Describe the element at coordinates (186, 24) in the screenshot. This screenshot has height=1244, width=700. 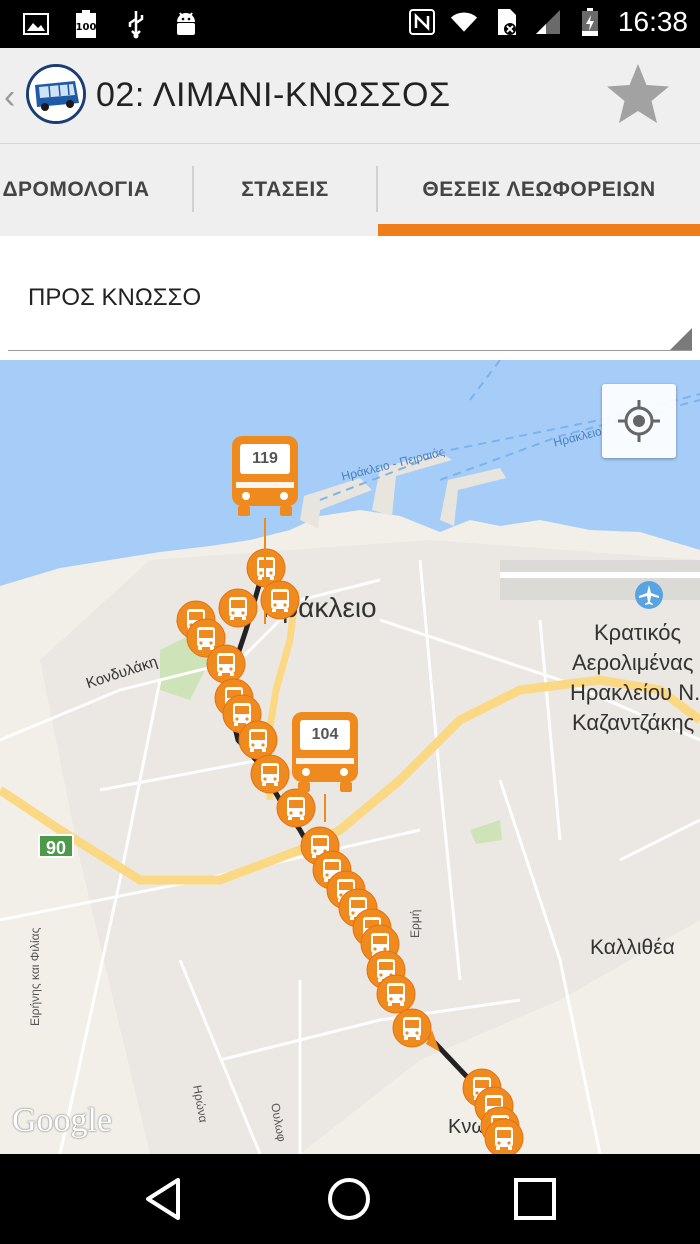
I see `android-debug-icon` at that location.